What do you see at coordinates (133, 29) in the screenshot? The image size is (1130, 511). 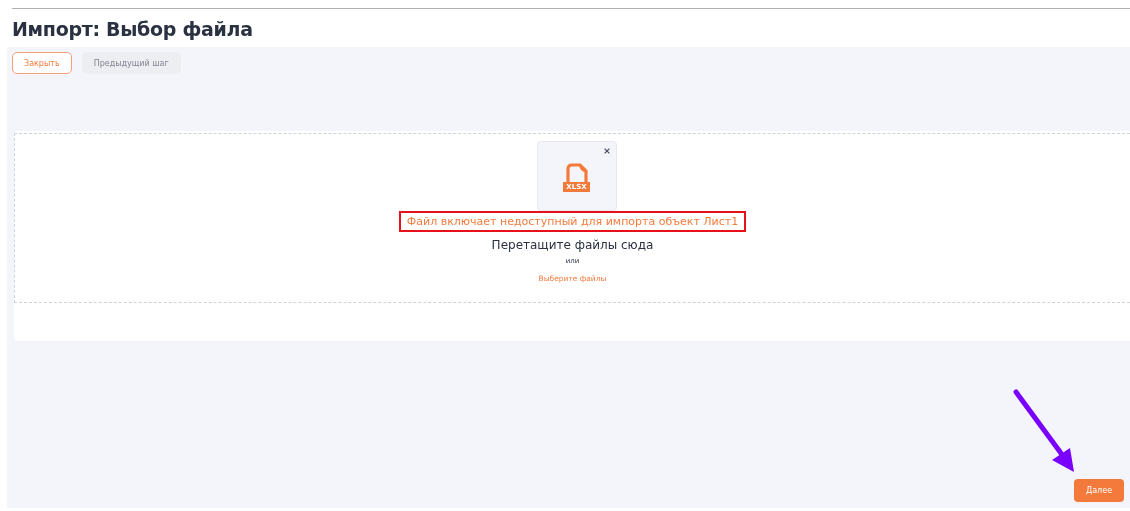 I see `page-title: Импорт: Выбор файла` at bounding box center [133, 29].